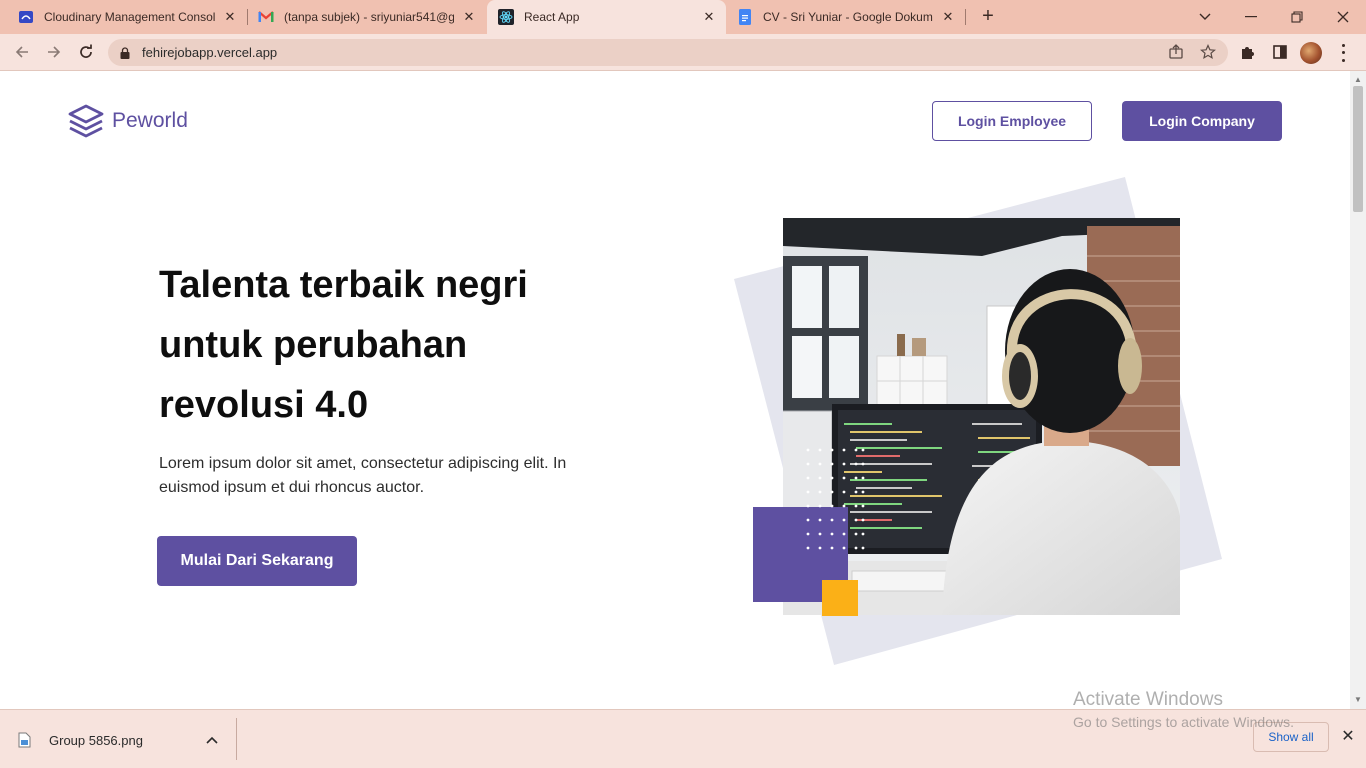 The width and height of the screenshot is (1366, 768). Describe the element at coordinates (552, 17) in the screenshot. I see `tab-title: React App` at that location.